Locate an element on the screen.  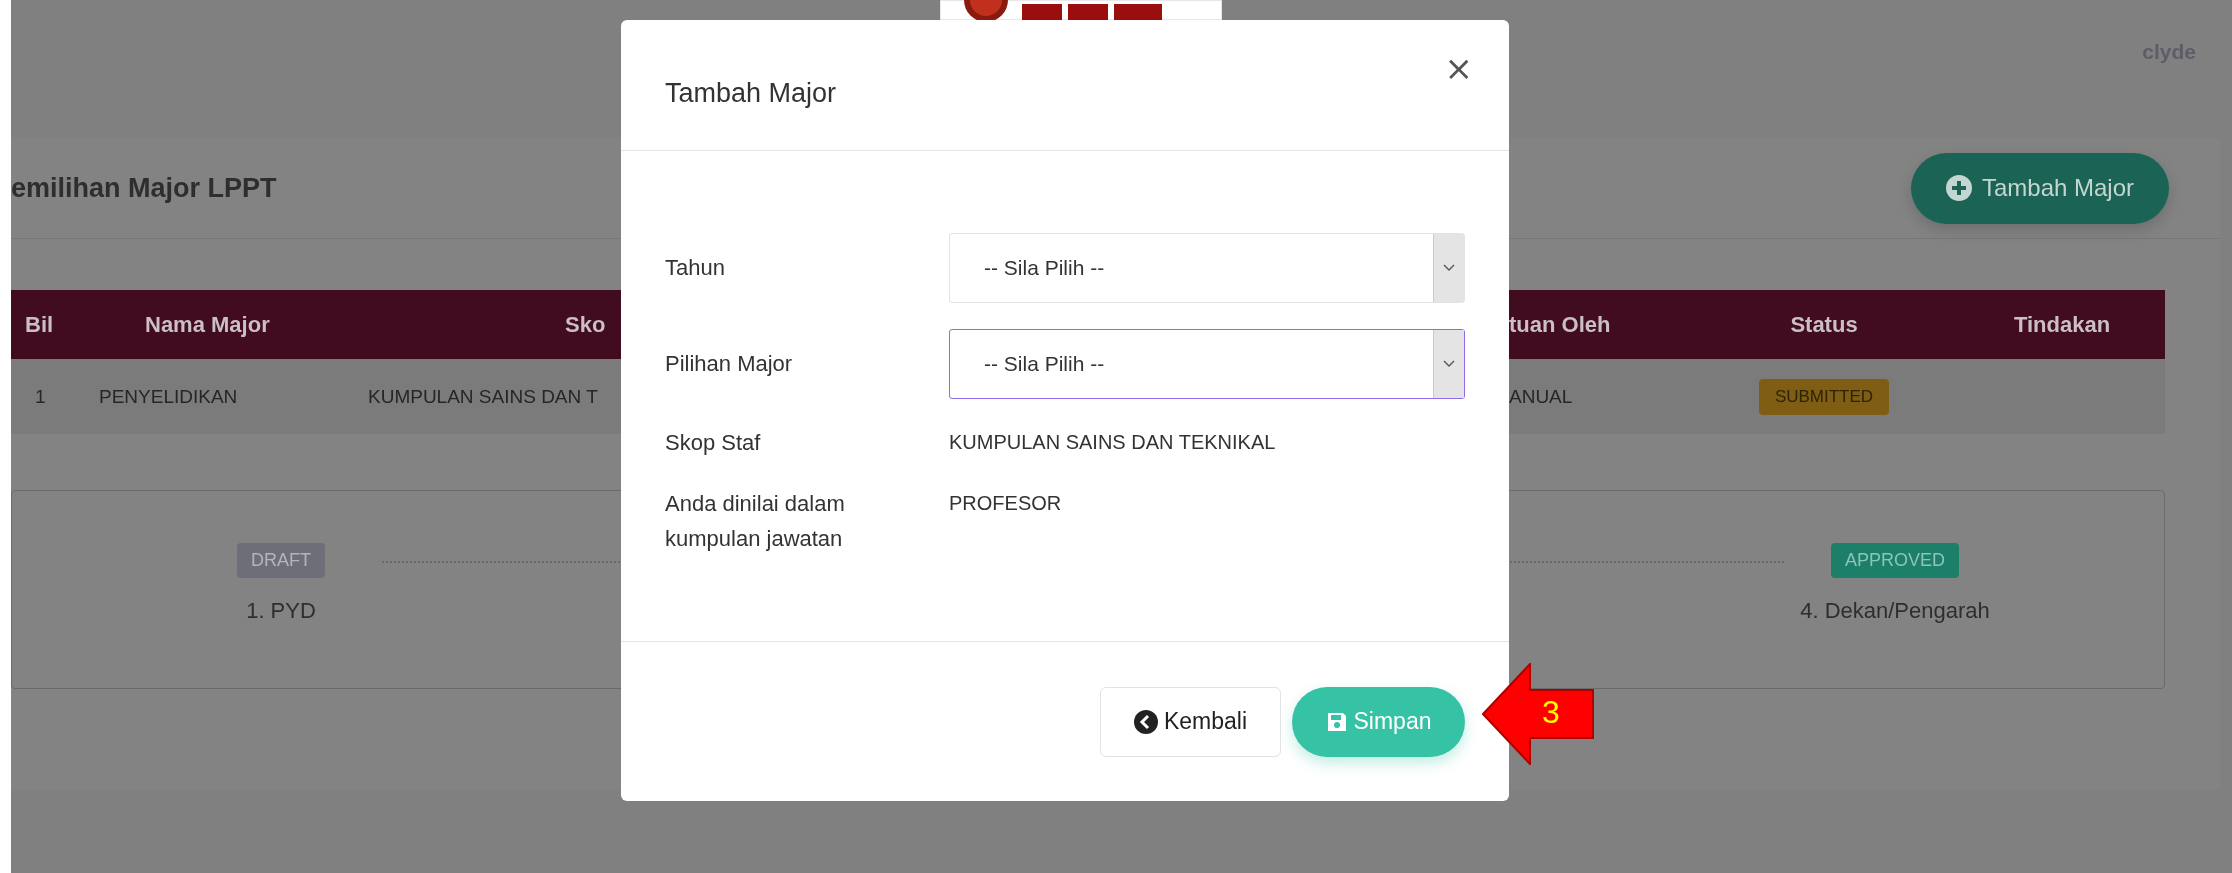
callout-number: 3 is located at coordinates (1551, 712).